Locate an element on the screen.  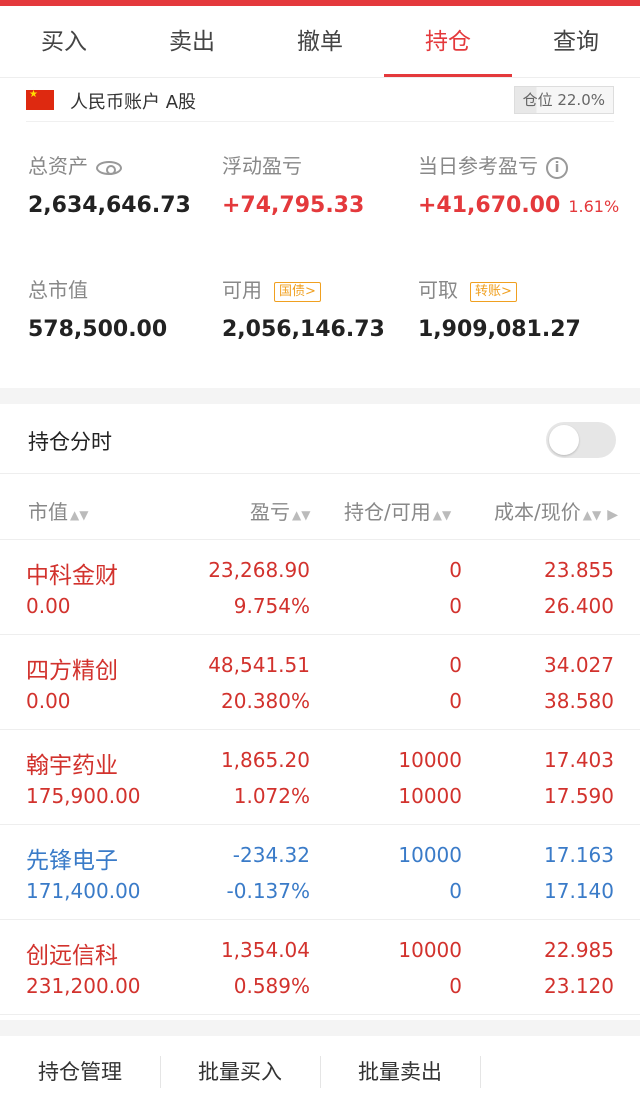
holding-row: 中科金财 0.00 23,268.90 9.754% 0 0 23.855 26.400 is located at coordinates (320, 587).